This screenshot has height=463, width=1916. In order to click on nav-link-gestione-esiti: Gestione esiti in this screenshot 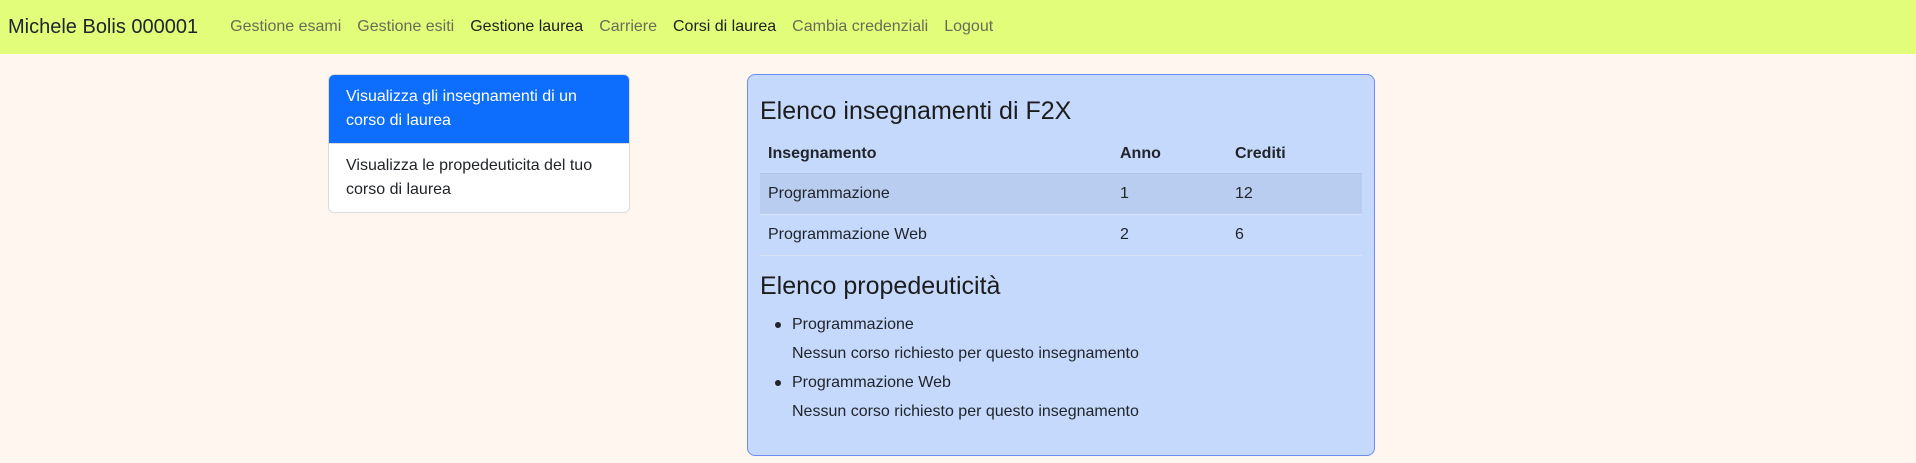, I will do `click(405, 27)`.